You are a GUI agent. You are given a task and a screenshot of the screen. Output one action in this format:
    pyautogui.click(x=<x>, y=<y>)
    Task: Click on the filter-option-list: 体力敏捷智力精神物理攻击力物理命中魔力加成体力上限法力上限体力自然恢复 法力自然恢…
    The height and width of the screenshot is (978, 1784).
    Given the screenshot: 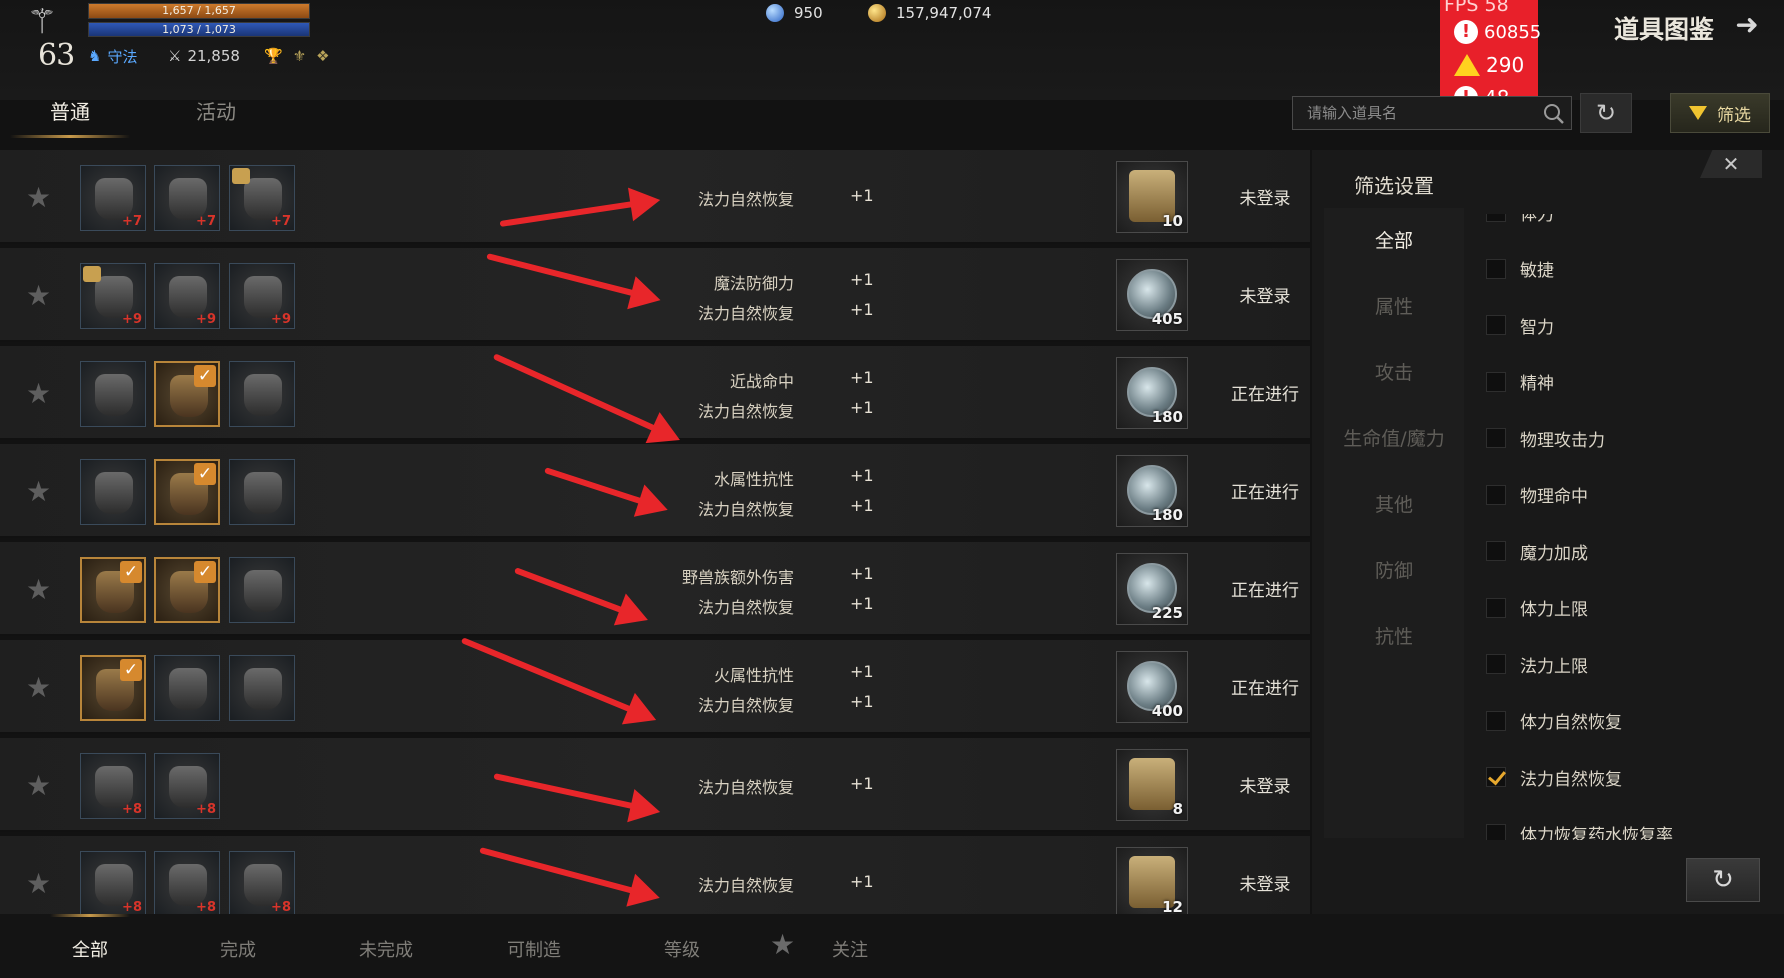 What is the action you would take?
    pyautogui.click(x=1621, y=527)
    